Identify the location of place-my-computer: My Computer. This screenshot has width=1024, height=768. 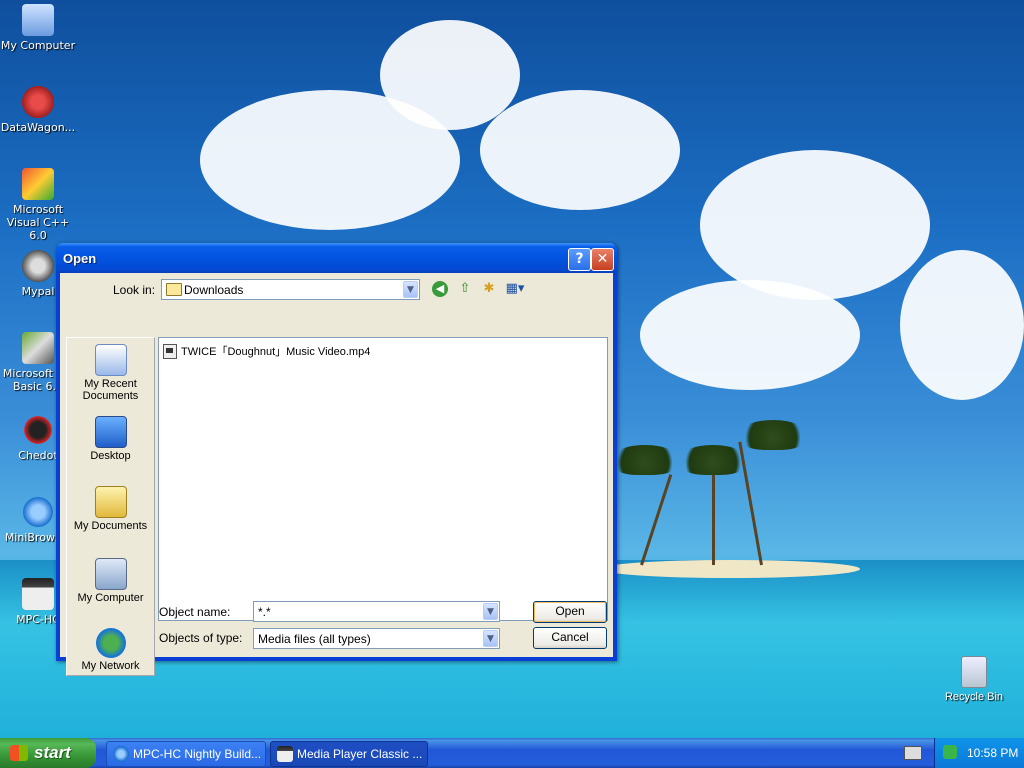
(110, 581).